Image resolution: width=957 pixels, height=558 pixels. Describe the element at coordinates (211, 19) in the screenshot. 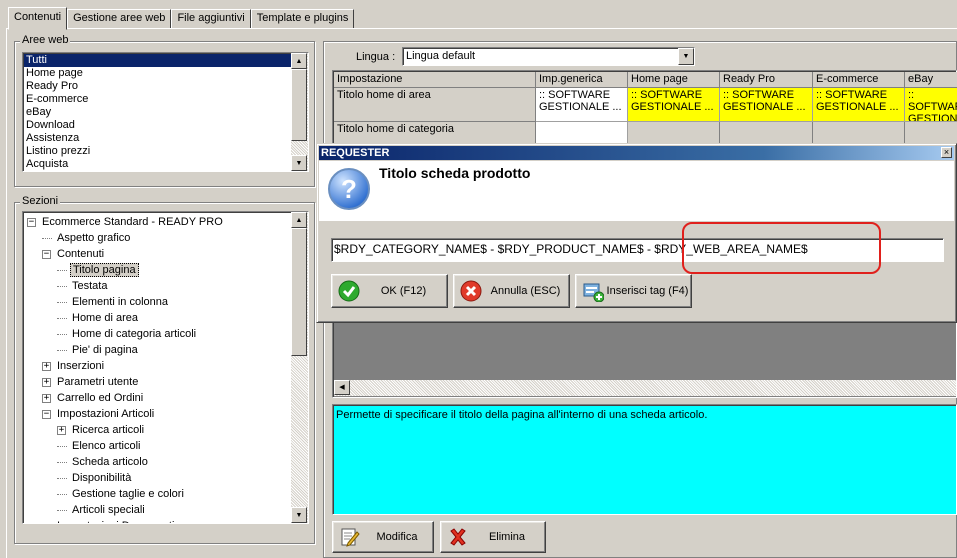

I see `tab-file-aggiuntivi: File aggiuntivi` at that location.